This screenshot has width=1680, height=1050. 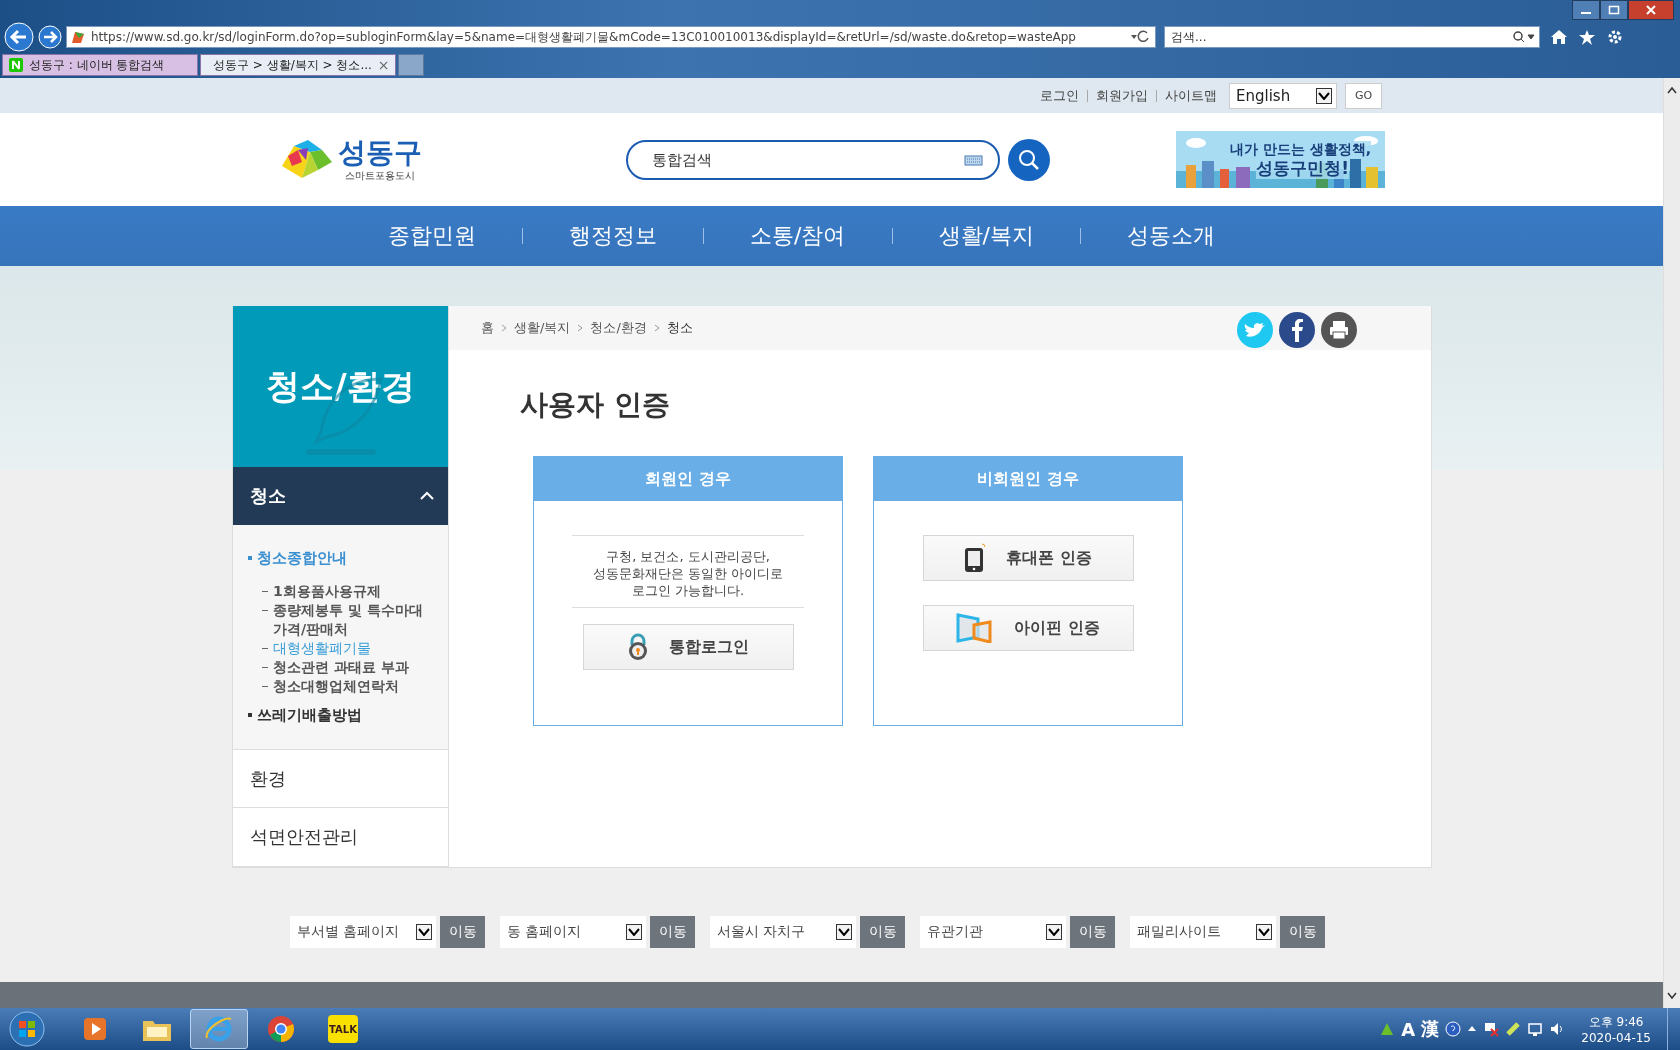 What do you see at coordinates (1614, 10) in the screenshot?
I see `maximize-icon` at bounding box center [1614, 10].